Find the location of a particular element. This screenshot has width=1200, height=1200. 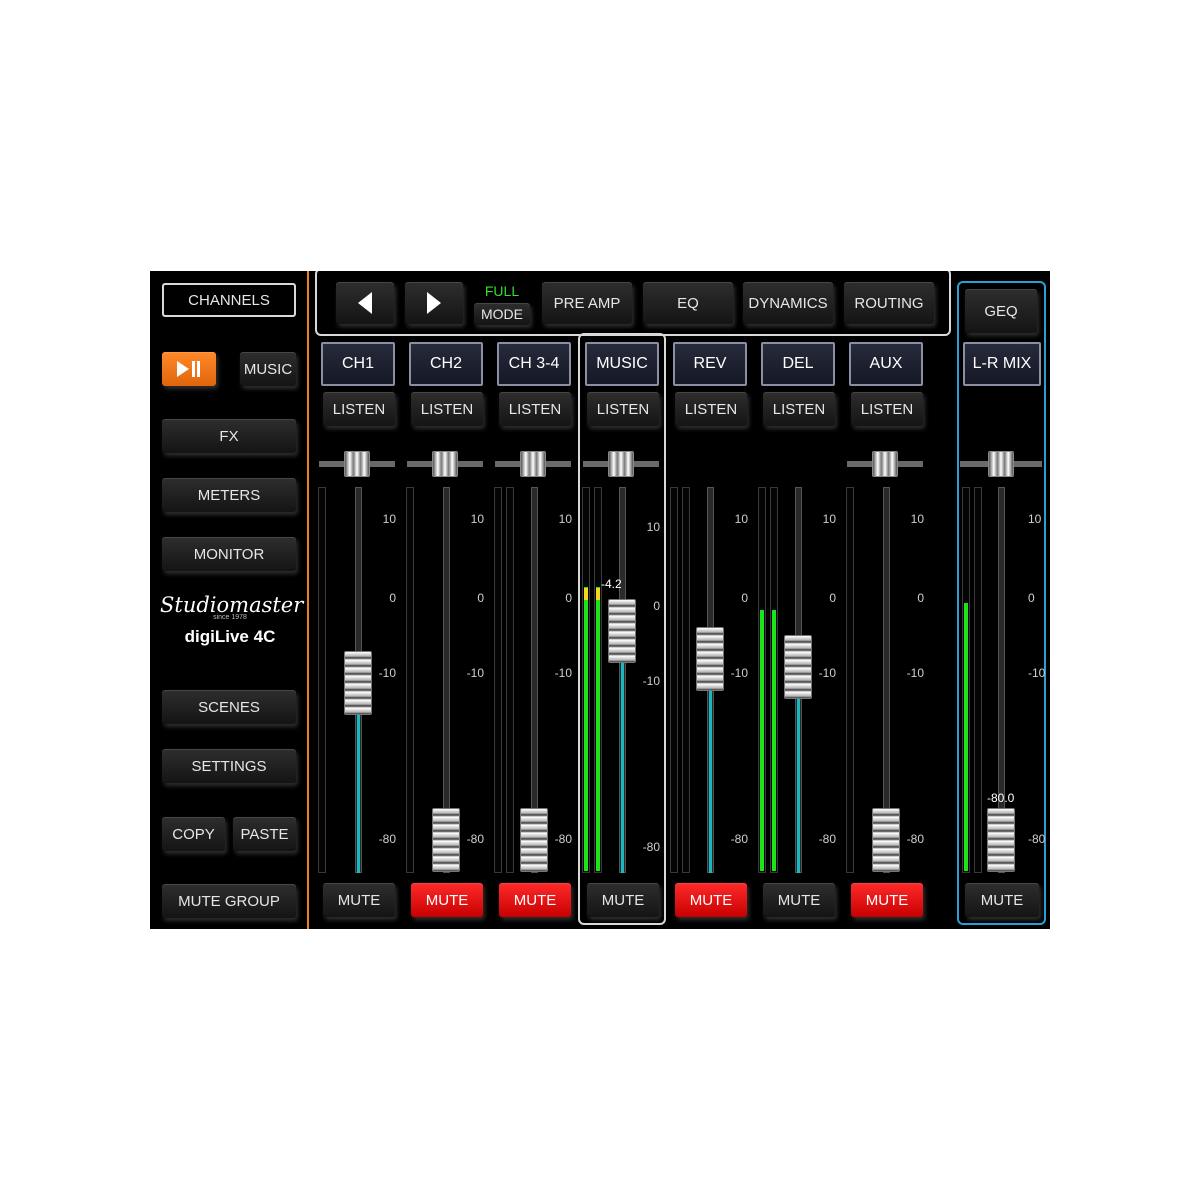

play-pause-button is located at coordinates (189, 369).